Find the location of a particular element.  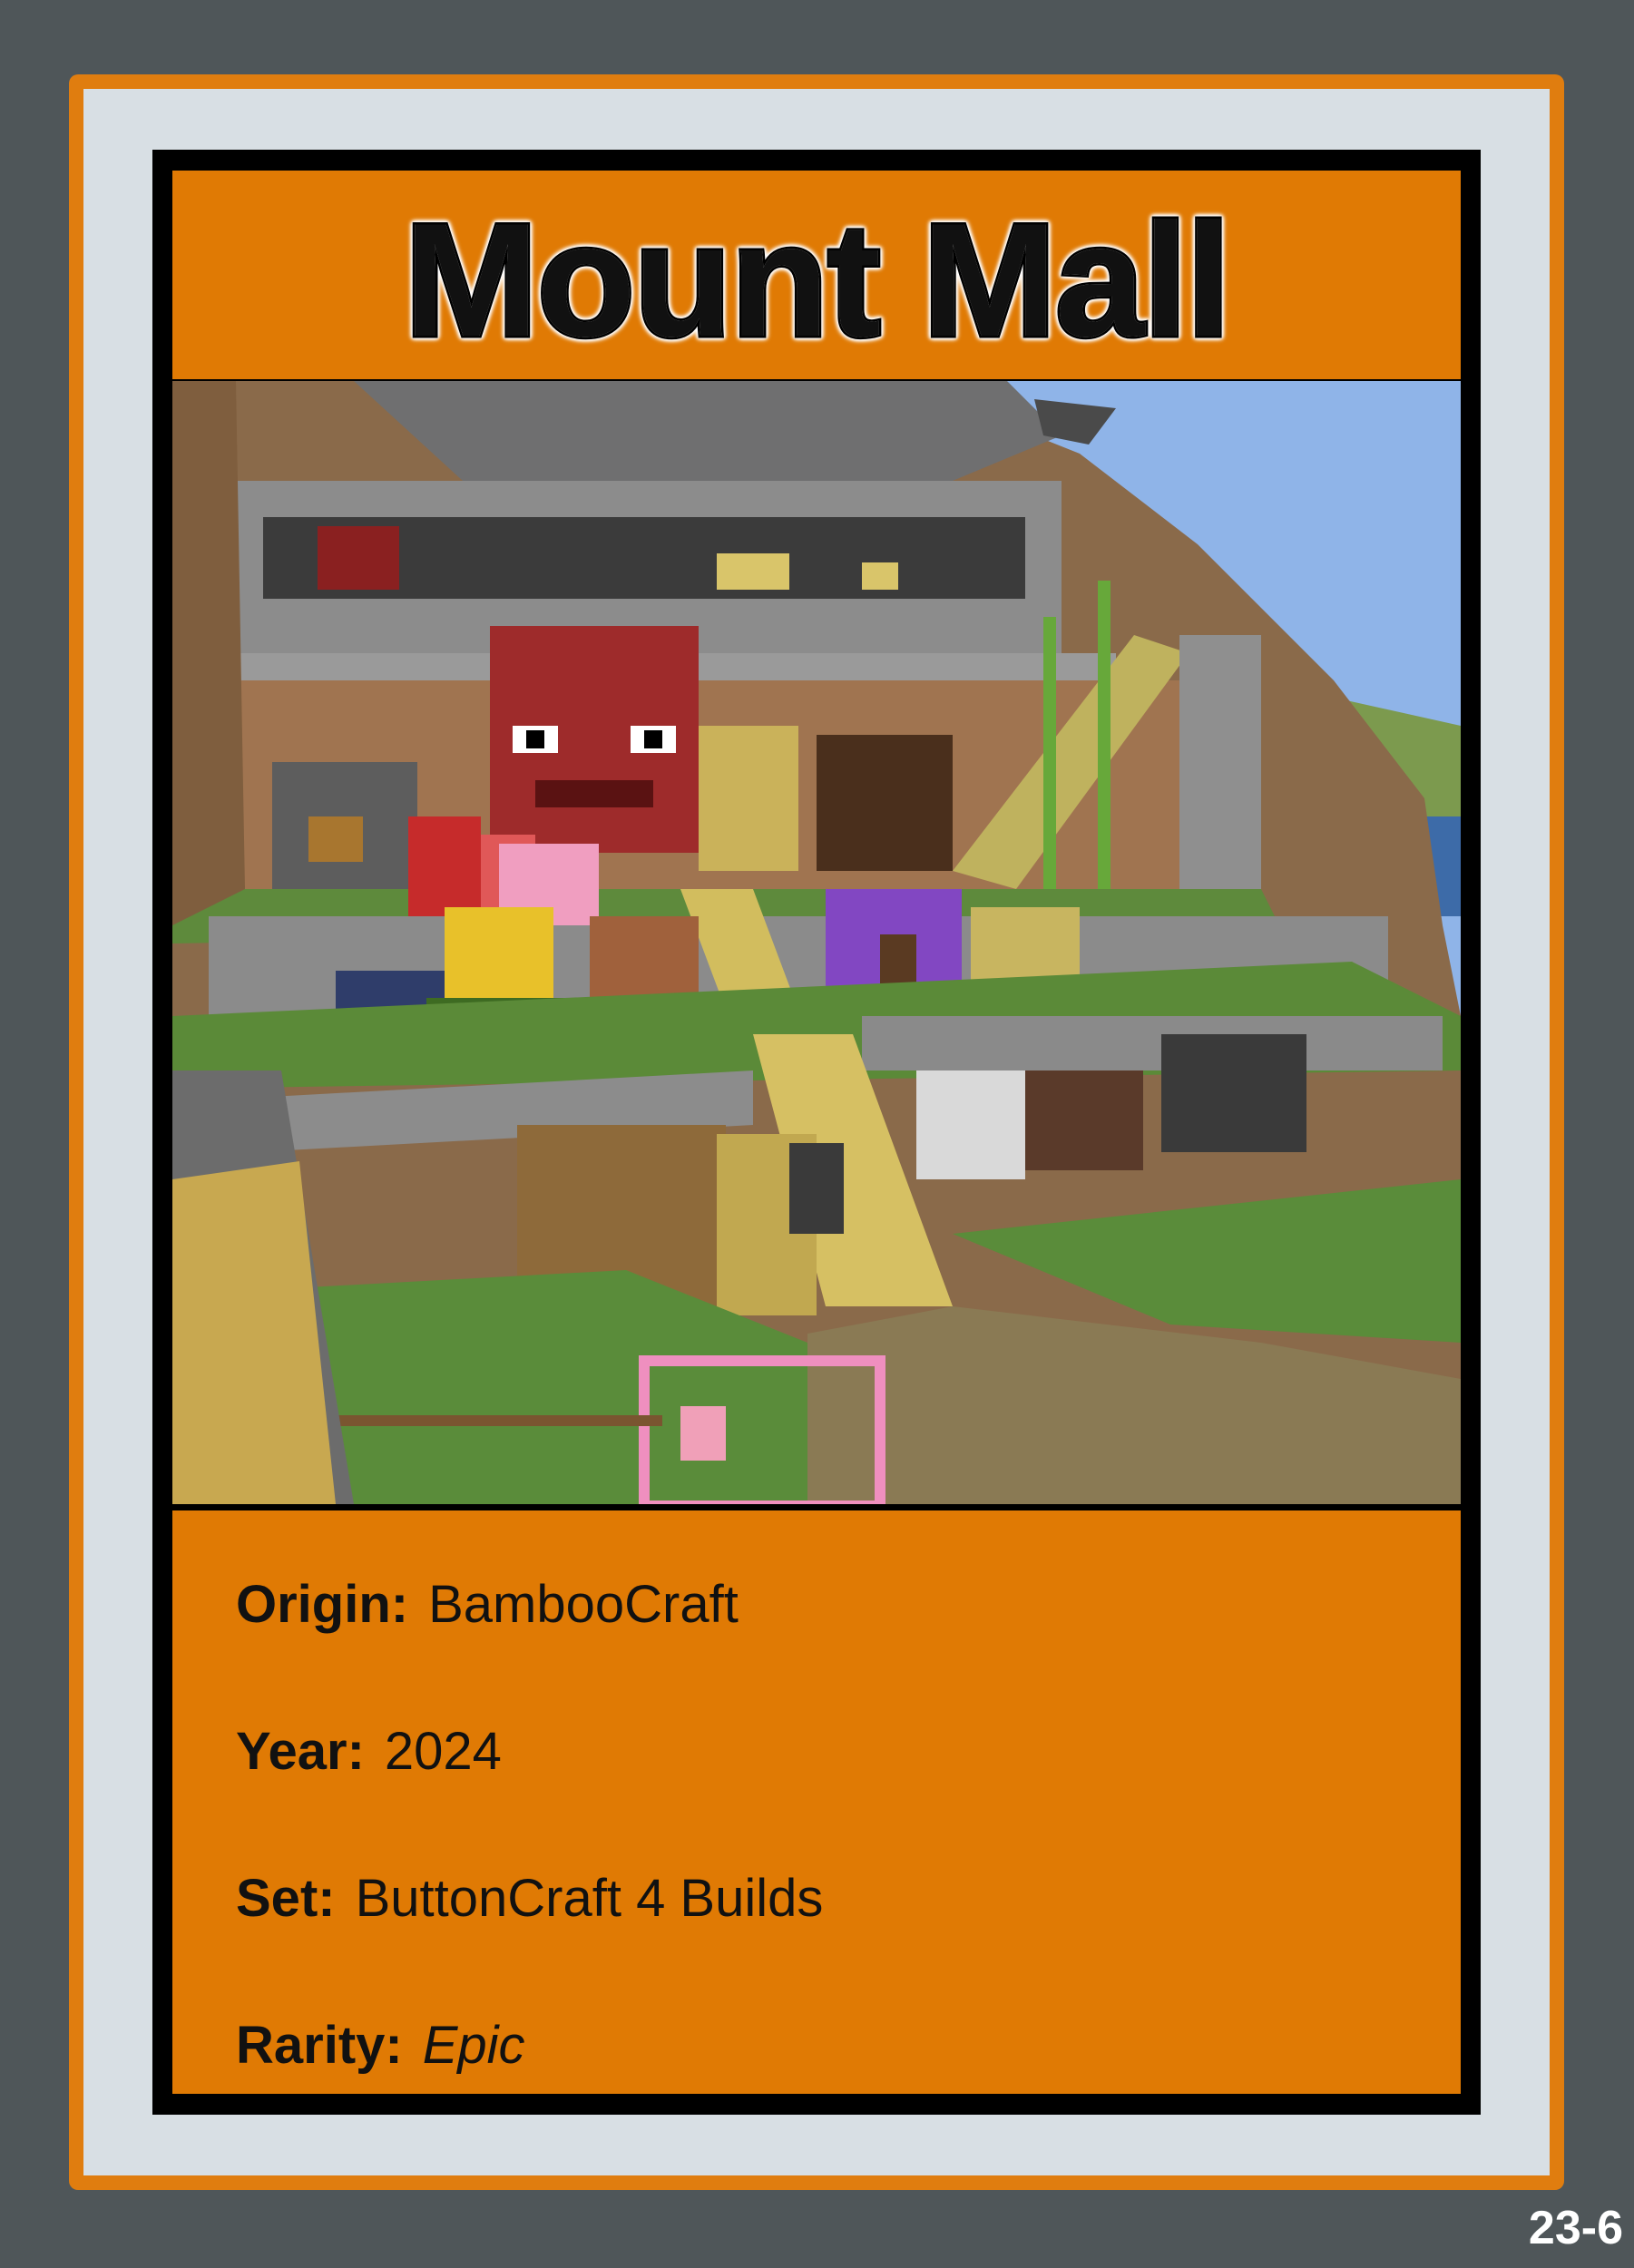

field-origin: Origin: BambooCraft is located at coordinates (487, 1605).